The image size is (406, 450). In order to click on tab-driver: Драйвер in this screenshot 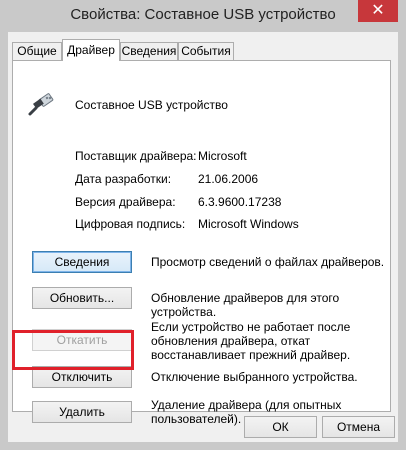, I will do `click(91, 50)`.